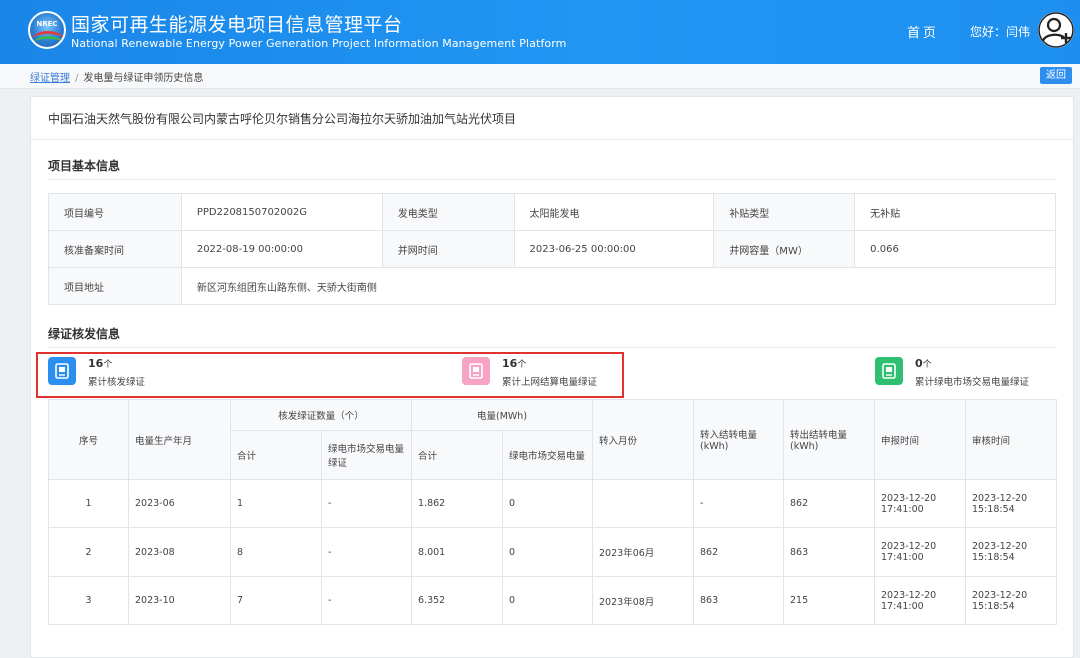 Image resolution: width=1080 pixels, height=658 pixels. What do you see at coordinates (88, 552) in the screenshot?
I see `cell-seq: 2` at bounding box center [88, 552].